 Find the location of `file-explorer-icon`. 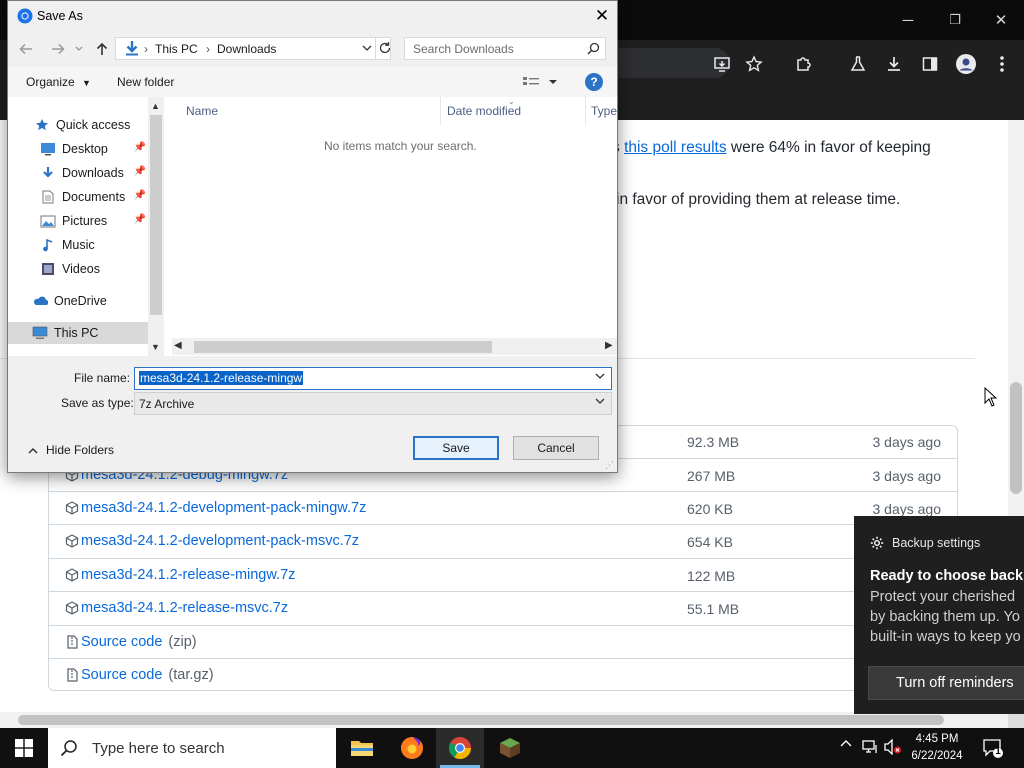

file-explorer-icon is located at coordinates (362, 748).